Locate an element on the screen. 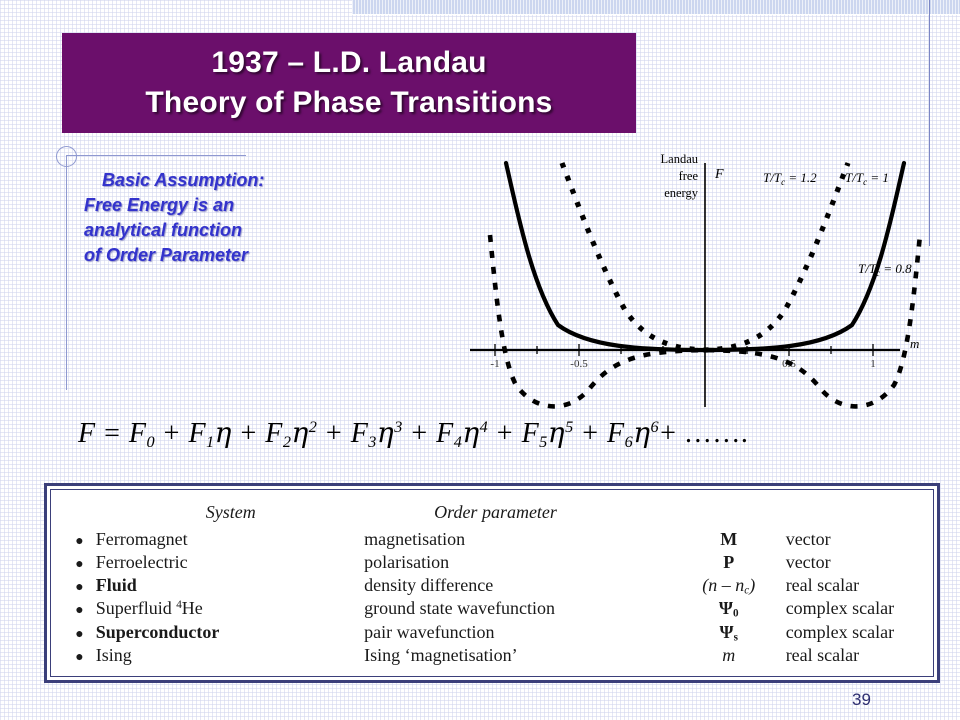 The width and height of the screenshot is (960, 720). header-order-parameter: Order parameter is located at coordinates (495, 512).